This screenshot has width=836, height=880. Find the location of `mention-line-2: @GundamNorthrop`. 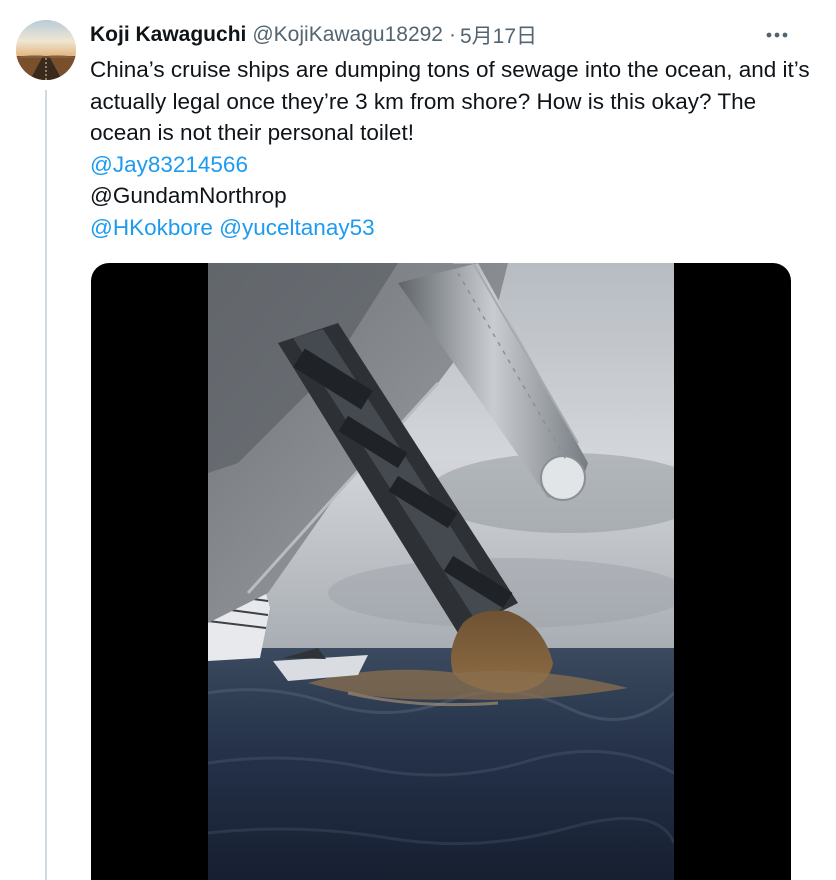

mention-line-2: @GundamNorthrop is located at coordinates (450, 196).